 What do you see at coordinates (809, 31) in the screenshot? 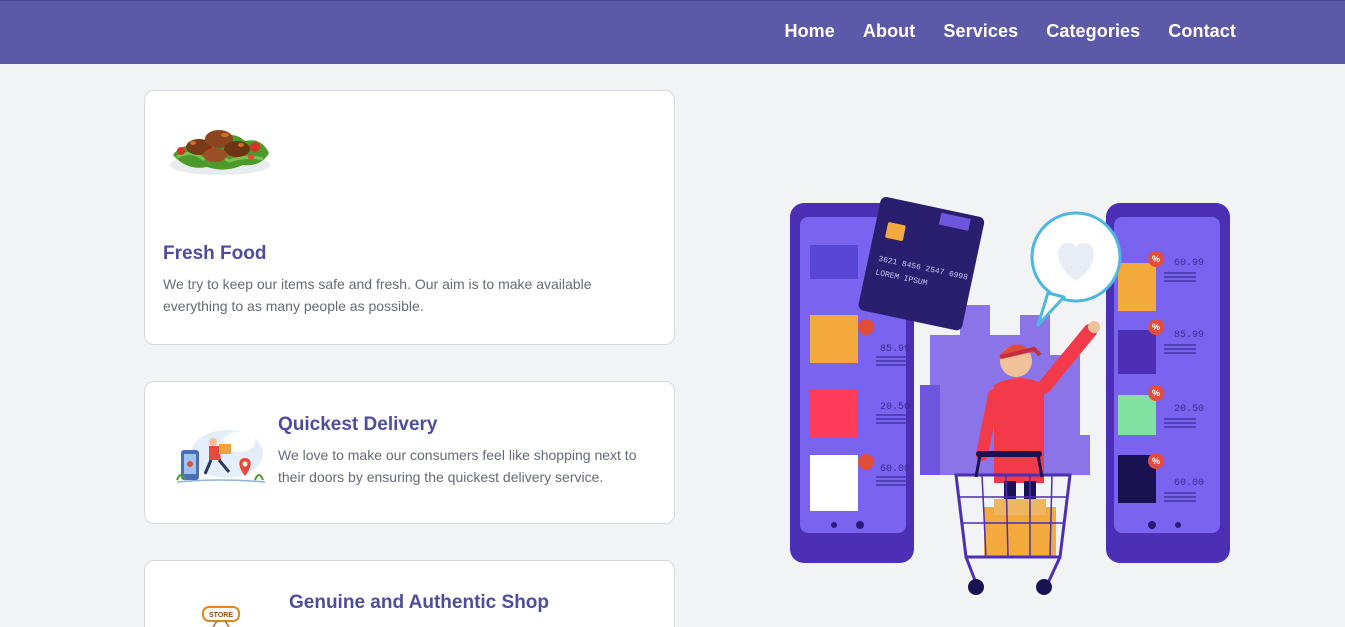
I see `nav-link-home: Home` at bounding box center [809, 31].